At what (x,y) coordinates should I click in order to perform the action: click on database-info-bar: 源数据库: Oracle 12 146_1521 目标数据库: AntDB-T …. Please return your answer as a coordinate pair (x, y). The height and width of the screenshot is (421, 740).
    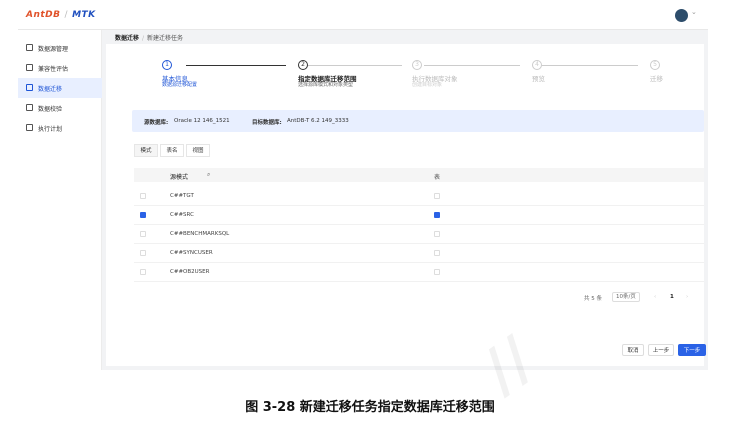
    Looking at the image, I should click on (418, 121).